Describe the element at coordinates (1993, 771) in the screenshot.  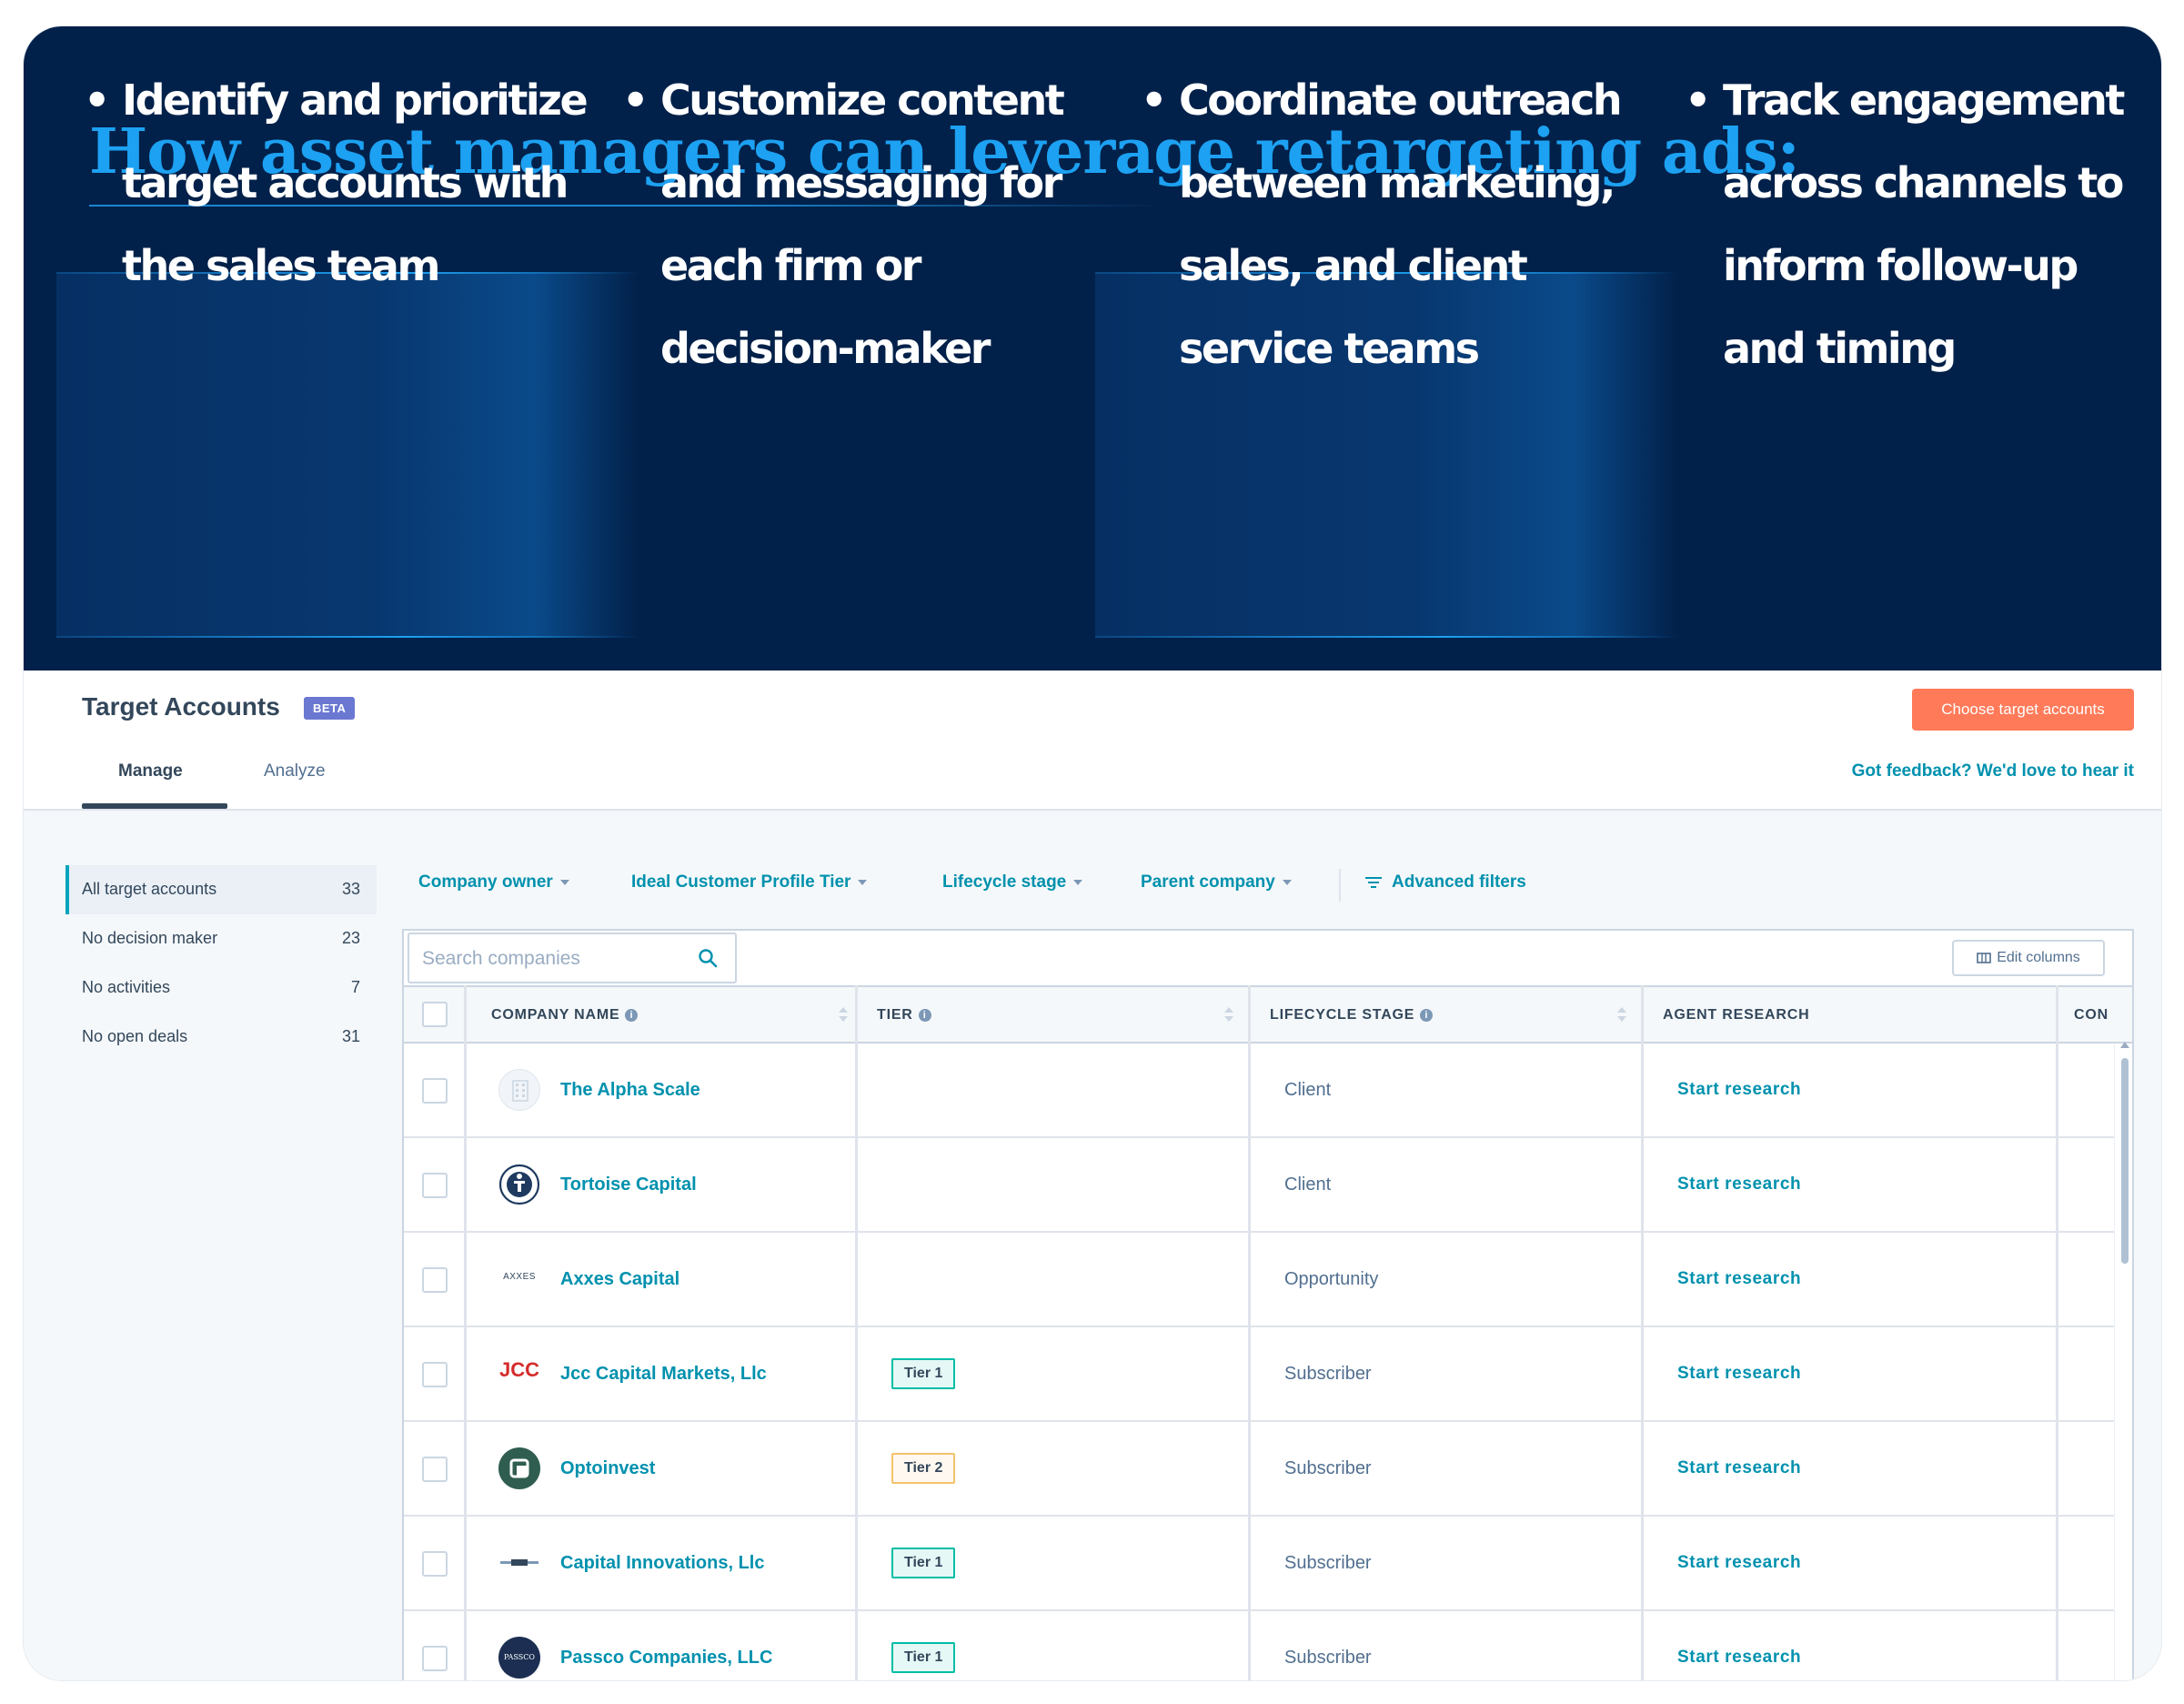
I see `feedback-link: Got feedback? We'd love to hear it` at that location.